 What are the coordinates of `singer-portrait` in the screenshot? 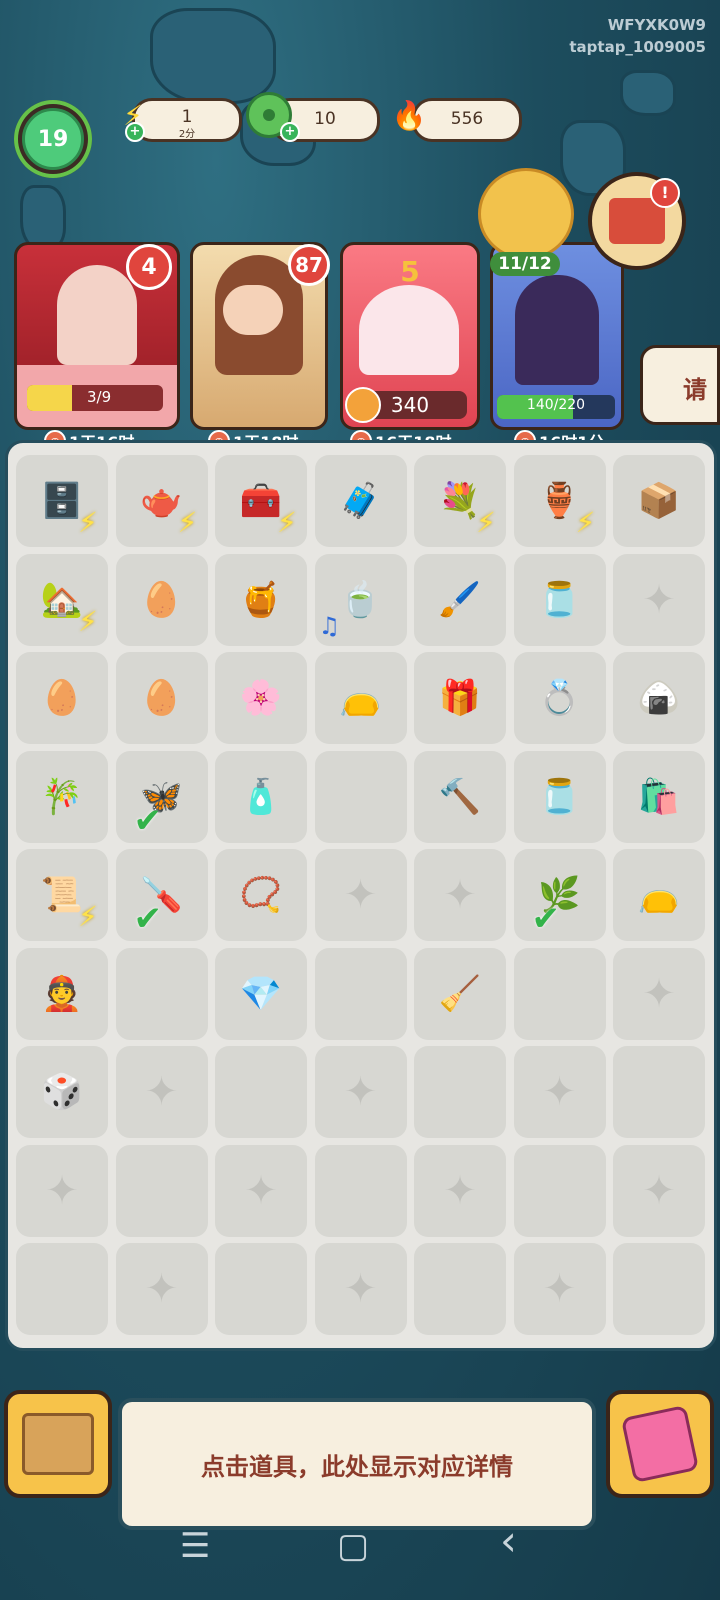 It's located at (557, 330).